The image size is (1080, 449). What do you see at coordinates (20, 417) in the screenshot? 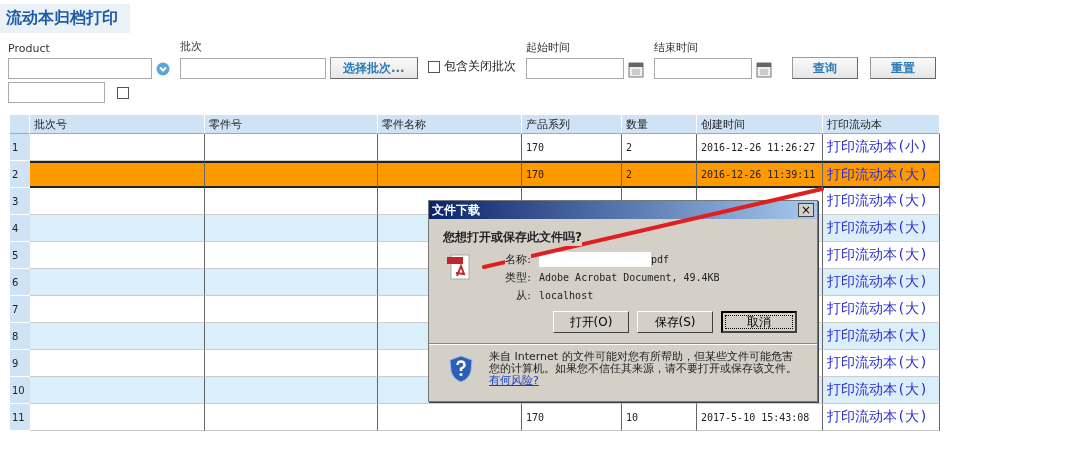
I see `row-number: 11` at bounding box center [20, 417].